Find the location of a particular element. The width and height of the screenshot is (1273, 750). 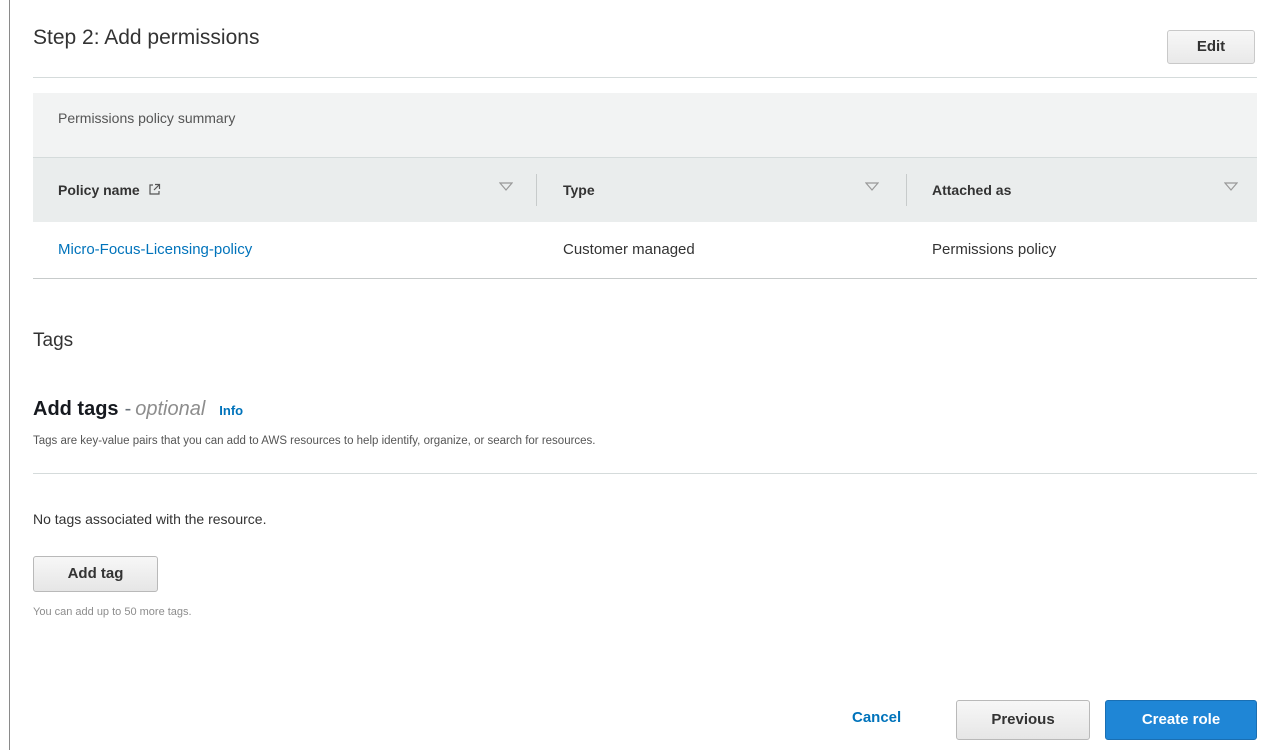

cancel-button: Cancel is located at coordinates (876, 717).